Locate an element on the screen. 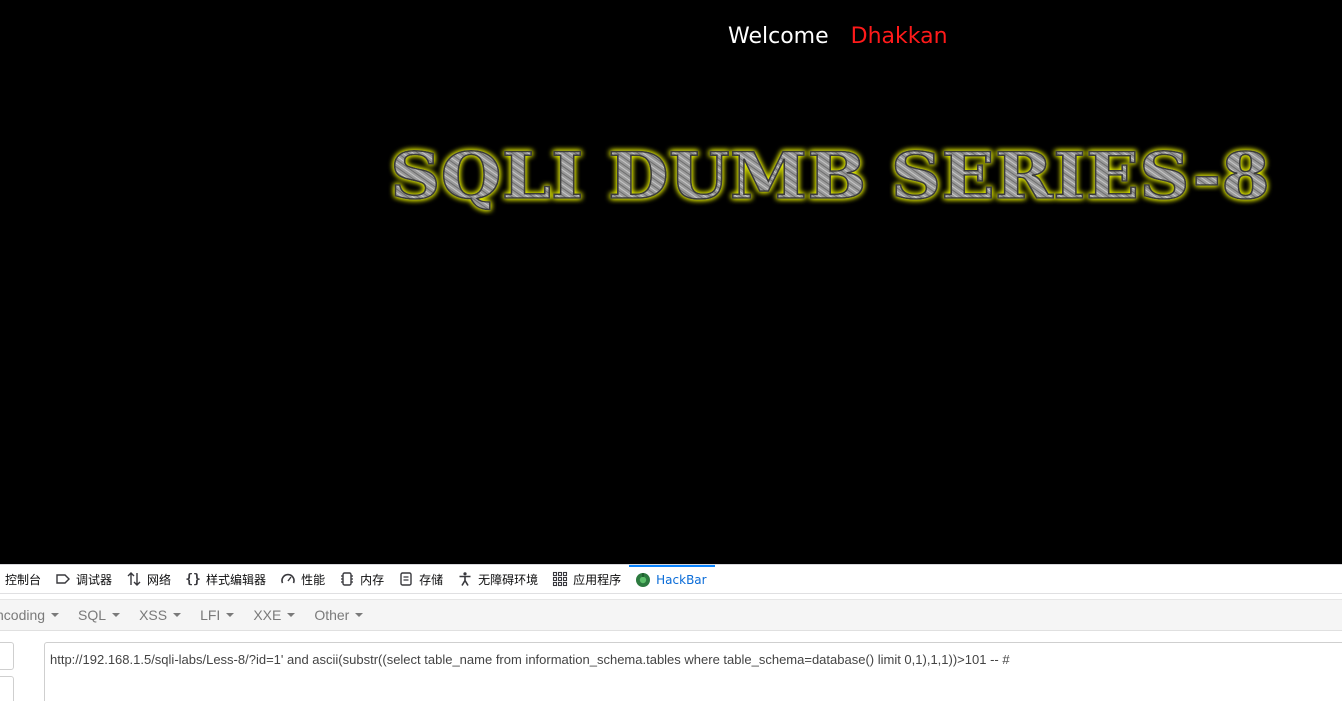 This screenshot has height=701, width=1342. tab-performance-label: 性能 is located at coordinates (313, 579).